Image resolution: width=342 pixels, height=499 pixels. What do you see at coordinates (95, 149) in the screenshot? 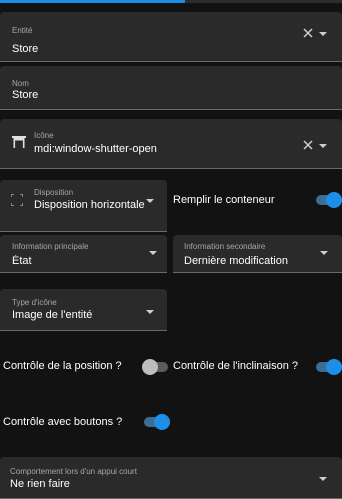
I see `icon-value: mdi:window-shutter-open` at bounding box center [95, 149].